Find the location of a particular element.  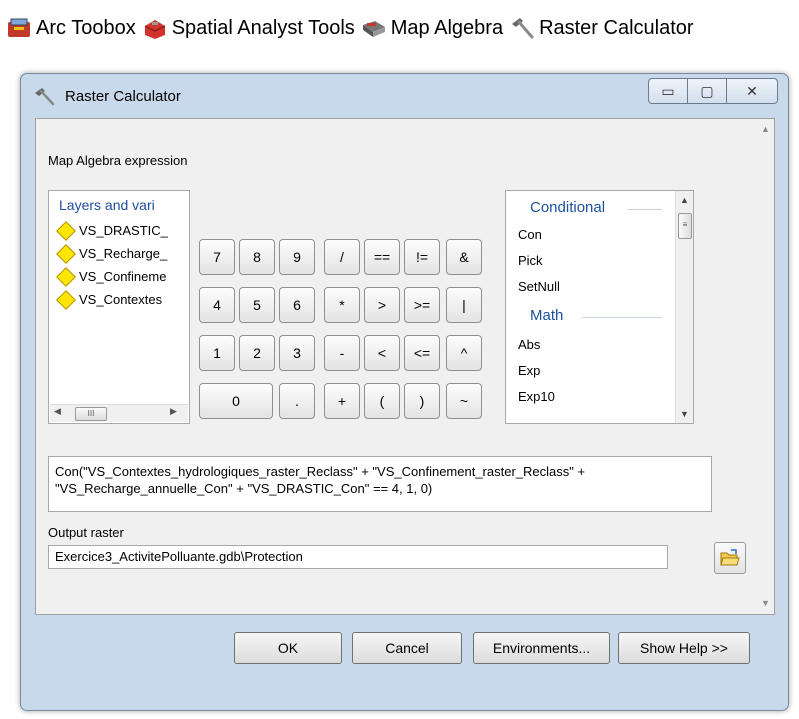

layer-label: VS_Contextes is located at coordinates (121, 299).